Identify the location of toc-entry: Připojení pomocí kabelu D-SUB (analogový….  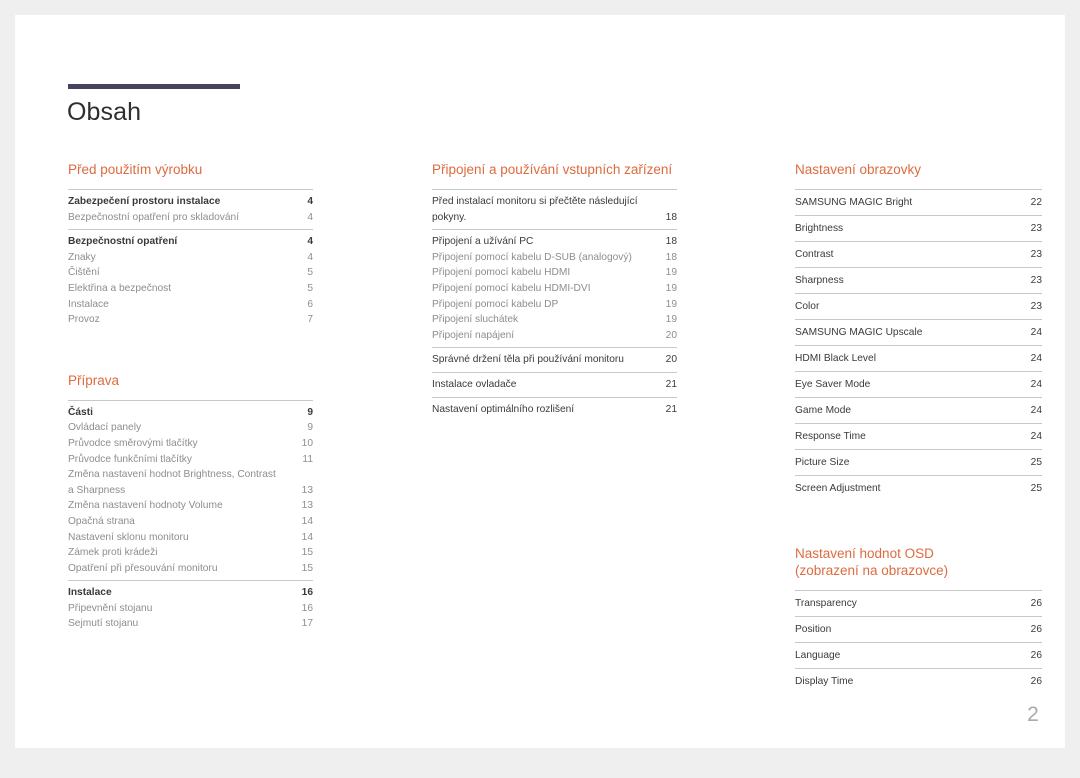
(554, 258).